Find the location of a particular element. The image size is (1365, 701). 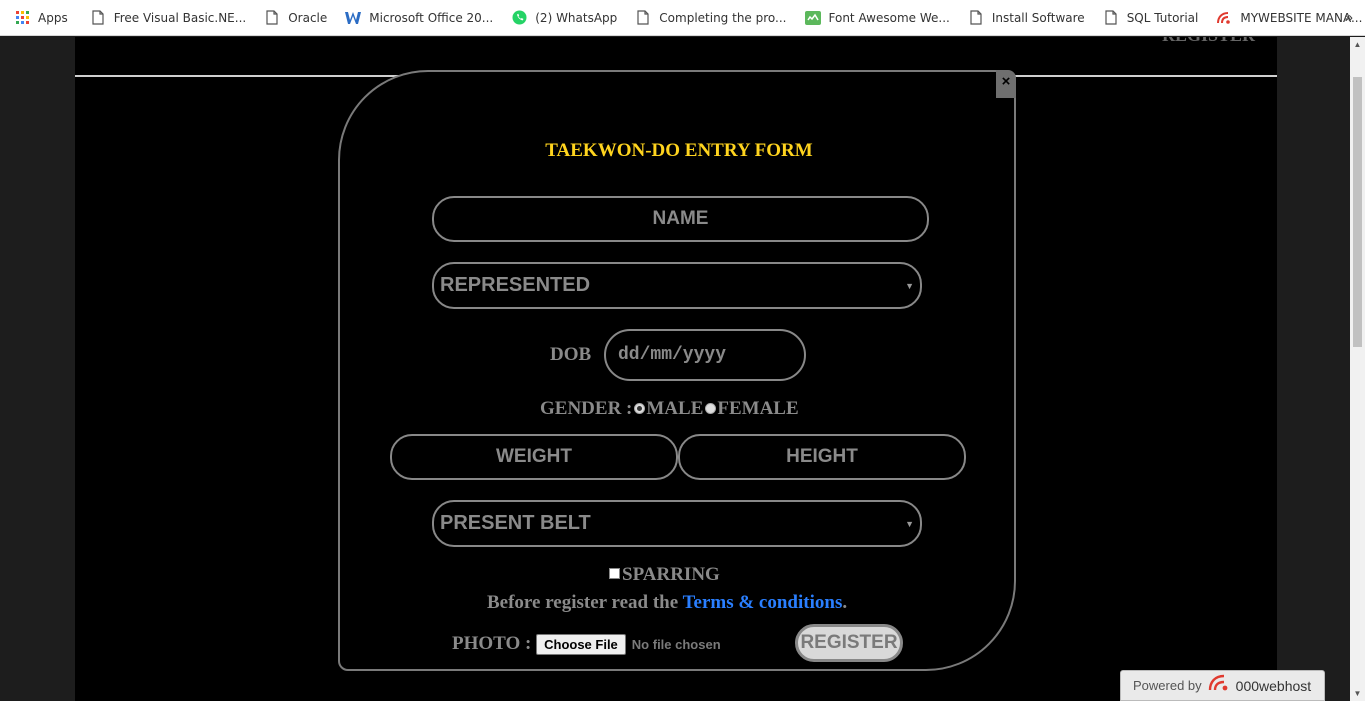

scroll-down-arrow-icon: ▼ is located at coordinates (1357, 693).